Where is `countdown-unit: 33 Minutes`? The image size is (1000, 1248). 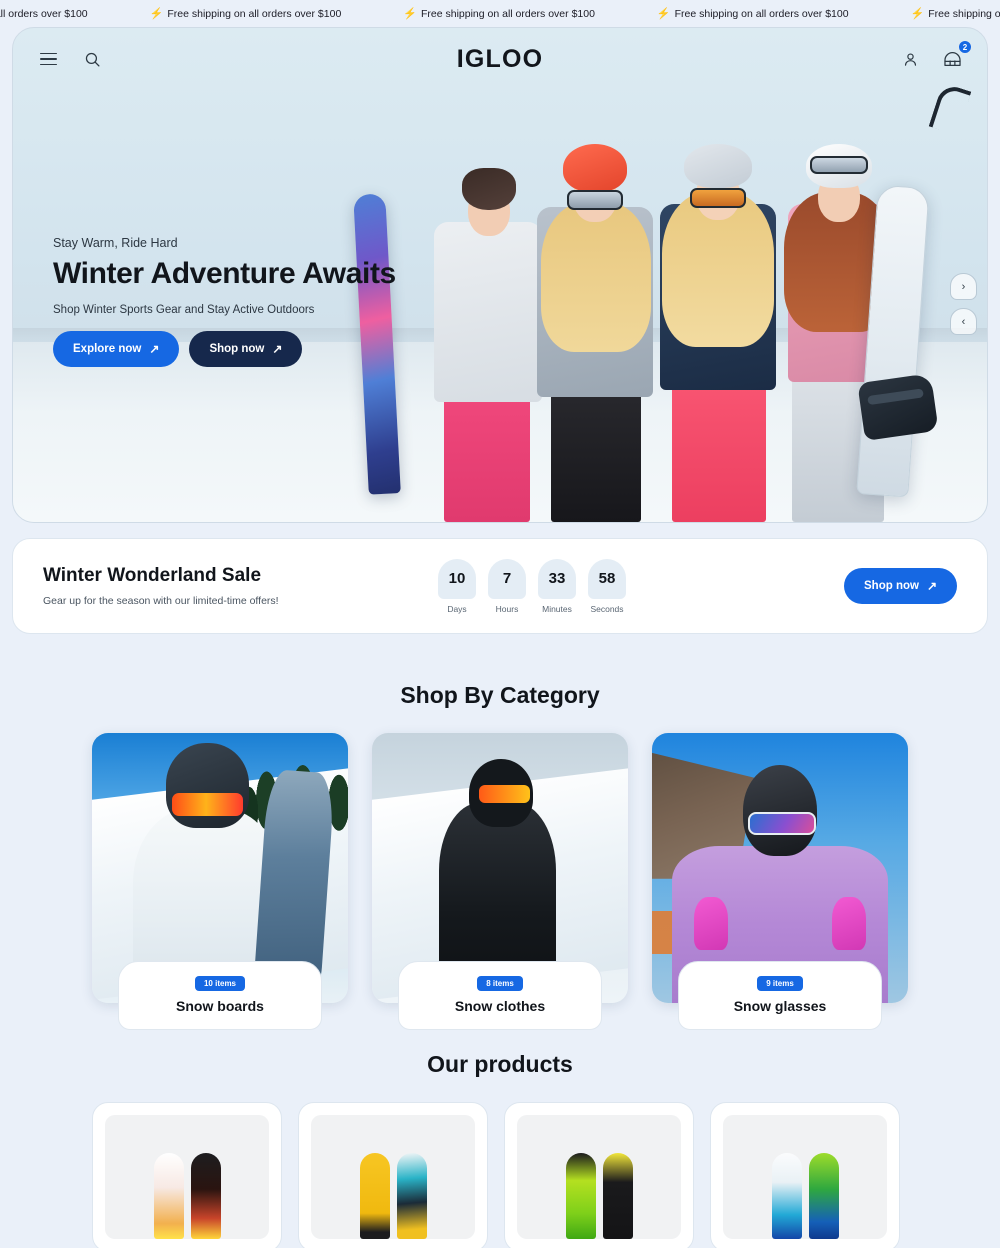 countdown-unit: 33 Minutes is located at coordinates (557, 586).